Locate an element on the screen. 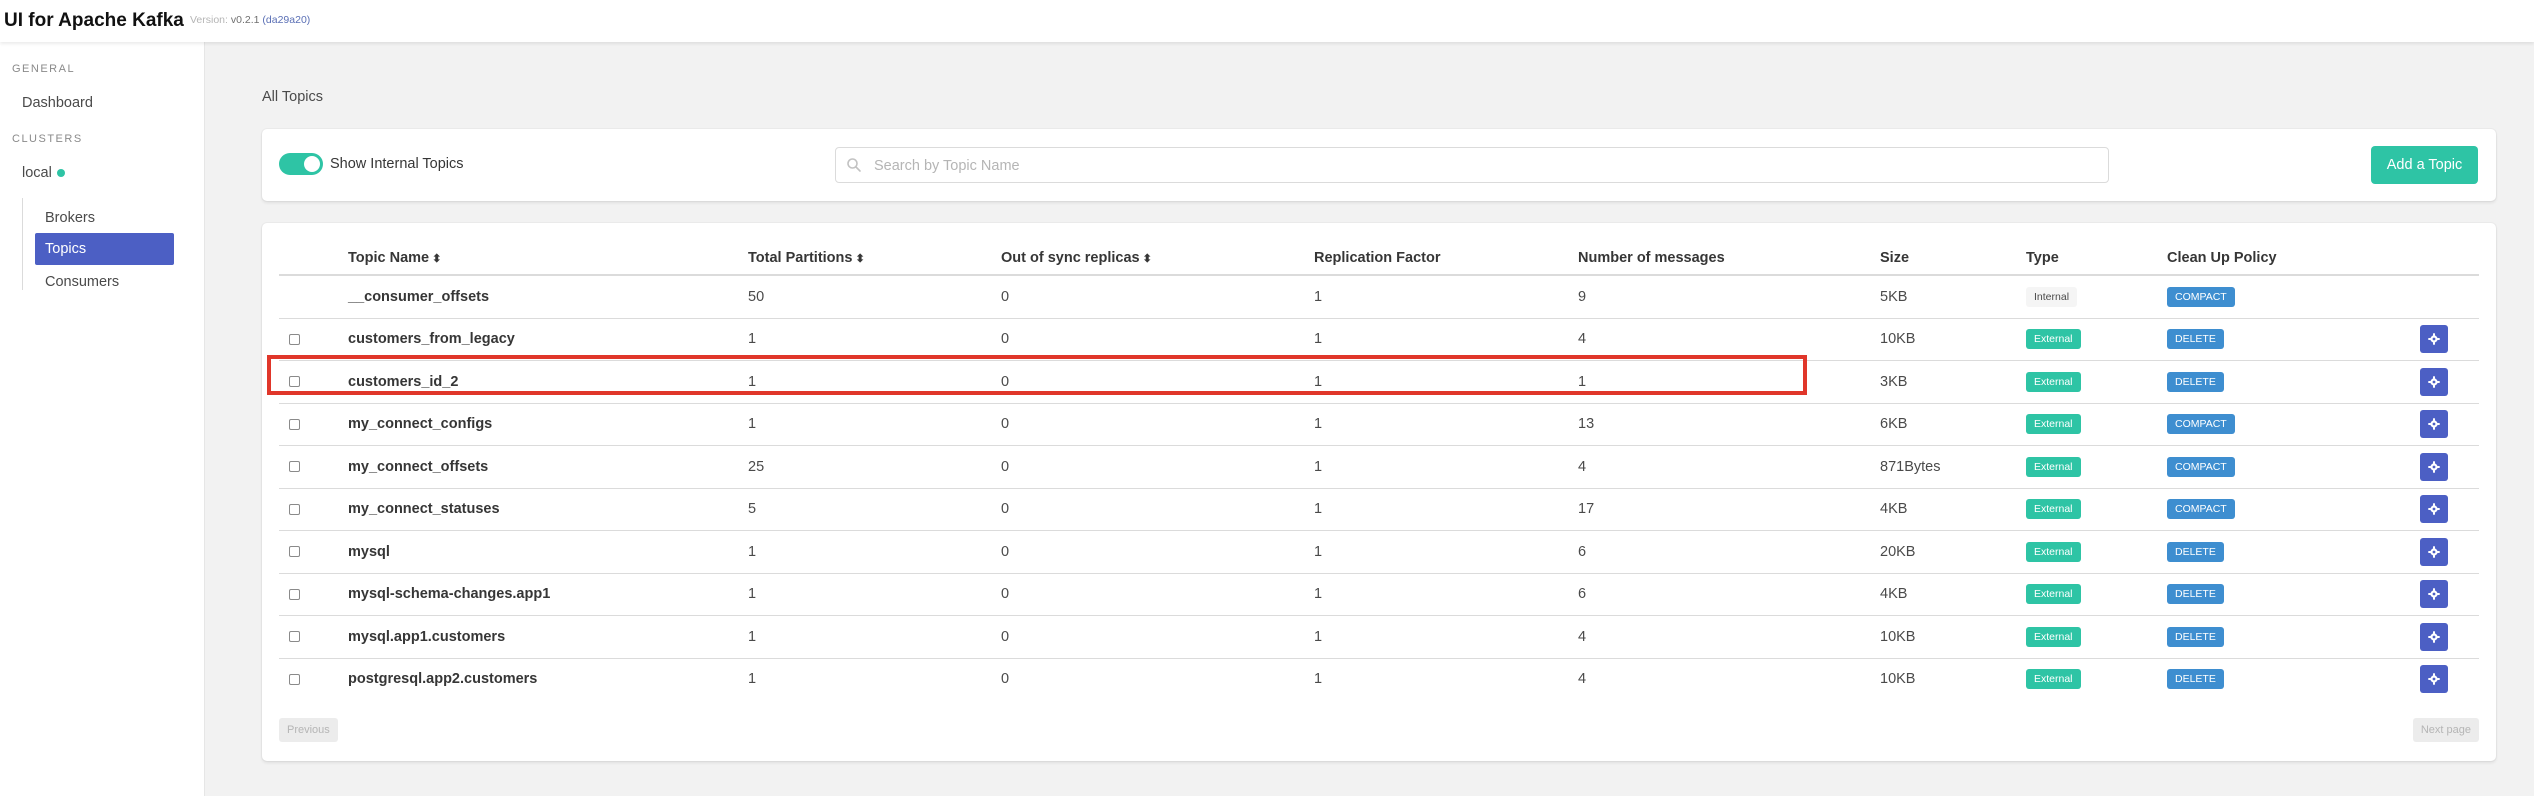 The image size is (2534, 796). topic-name-link: customers_from_legacy is located at coordinates (548, 339).